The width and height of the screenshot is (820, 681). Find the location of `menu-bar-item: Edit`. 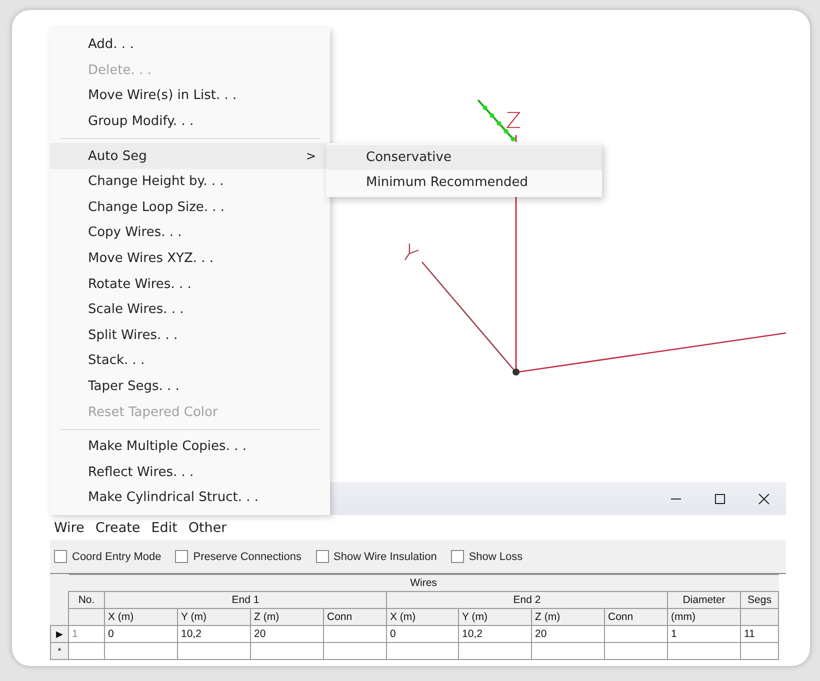

menu-bar-item: Edit is located at coordinates (164, 528).